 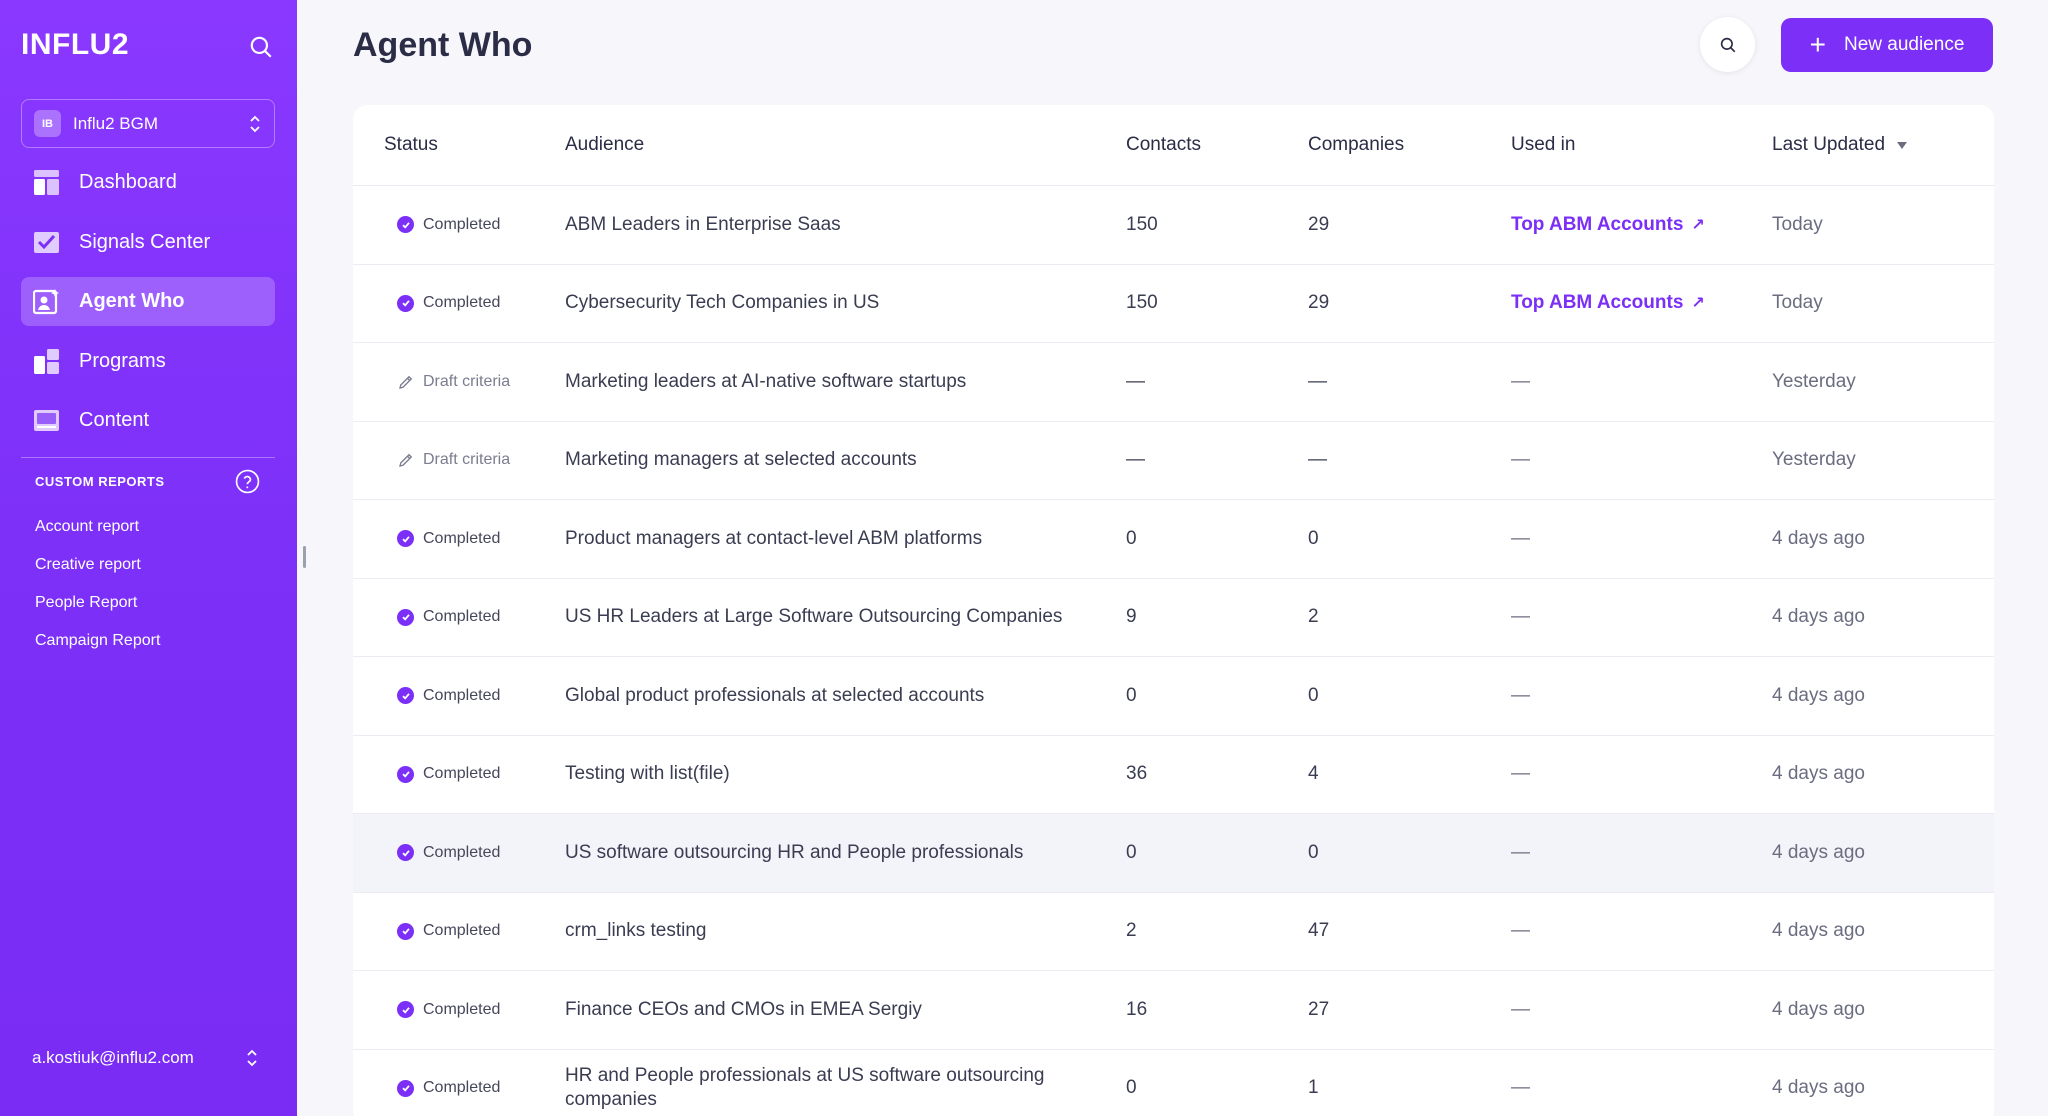 I want to click on agent-who-icon, so click(x=46, y=302).